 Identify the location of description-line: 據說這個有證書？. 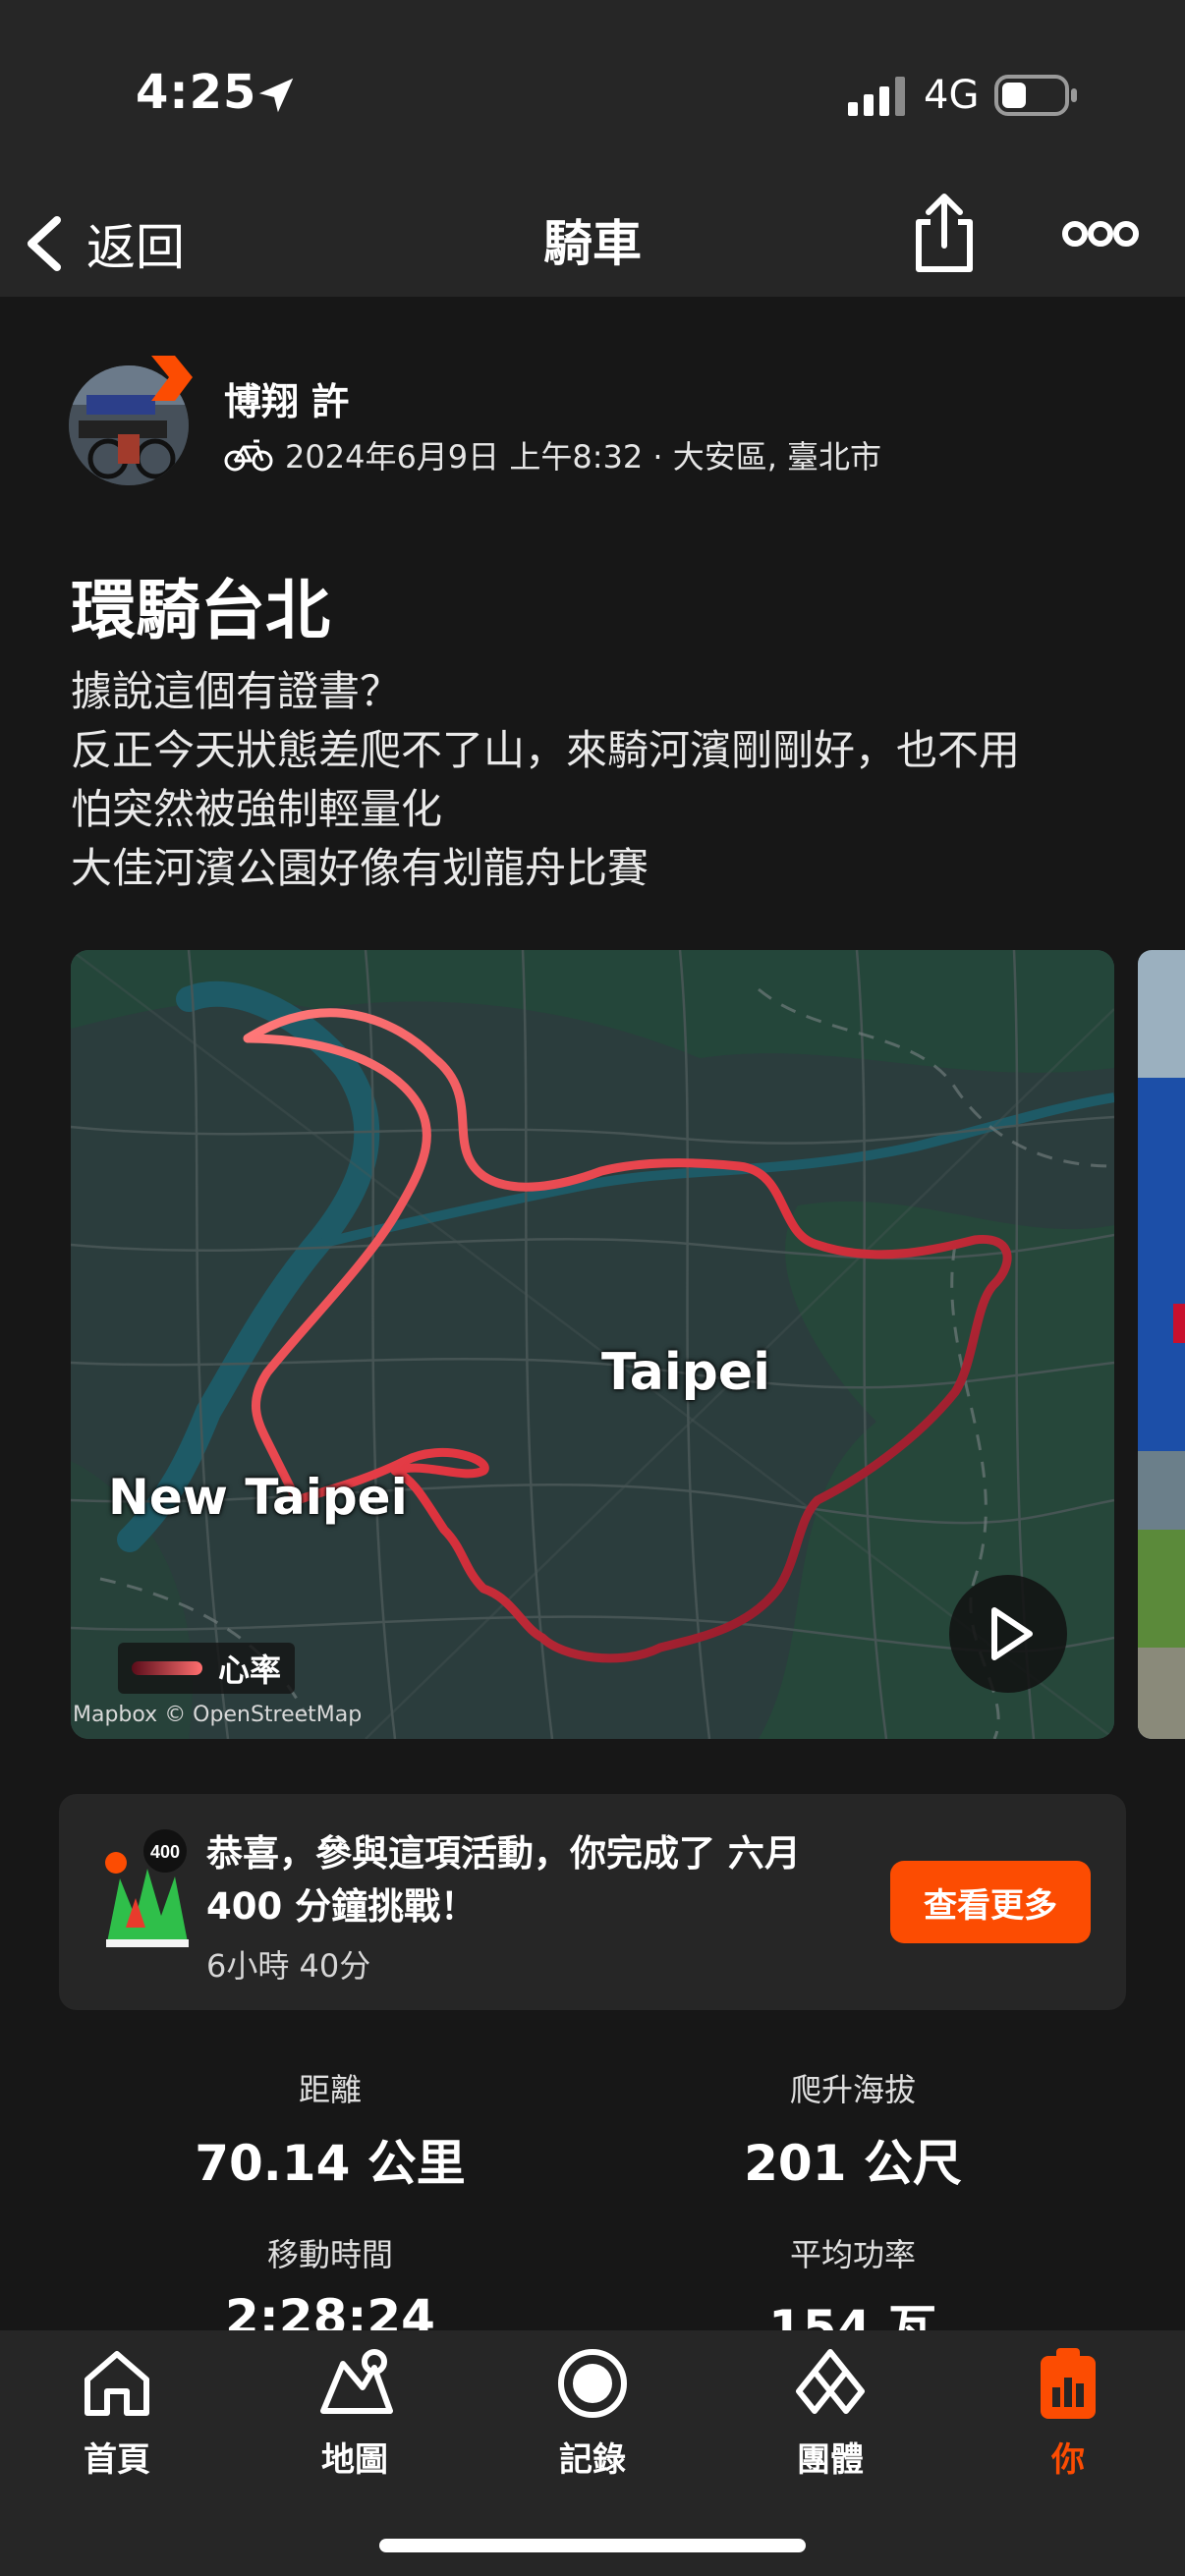
(237, 691).